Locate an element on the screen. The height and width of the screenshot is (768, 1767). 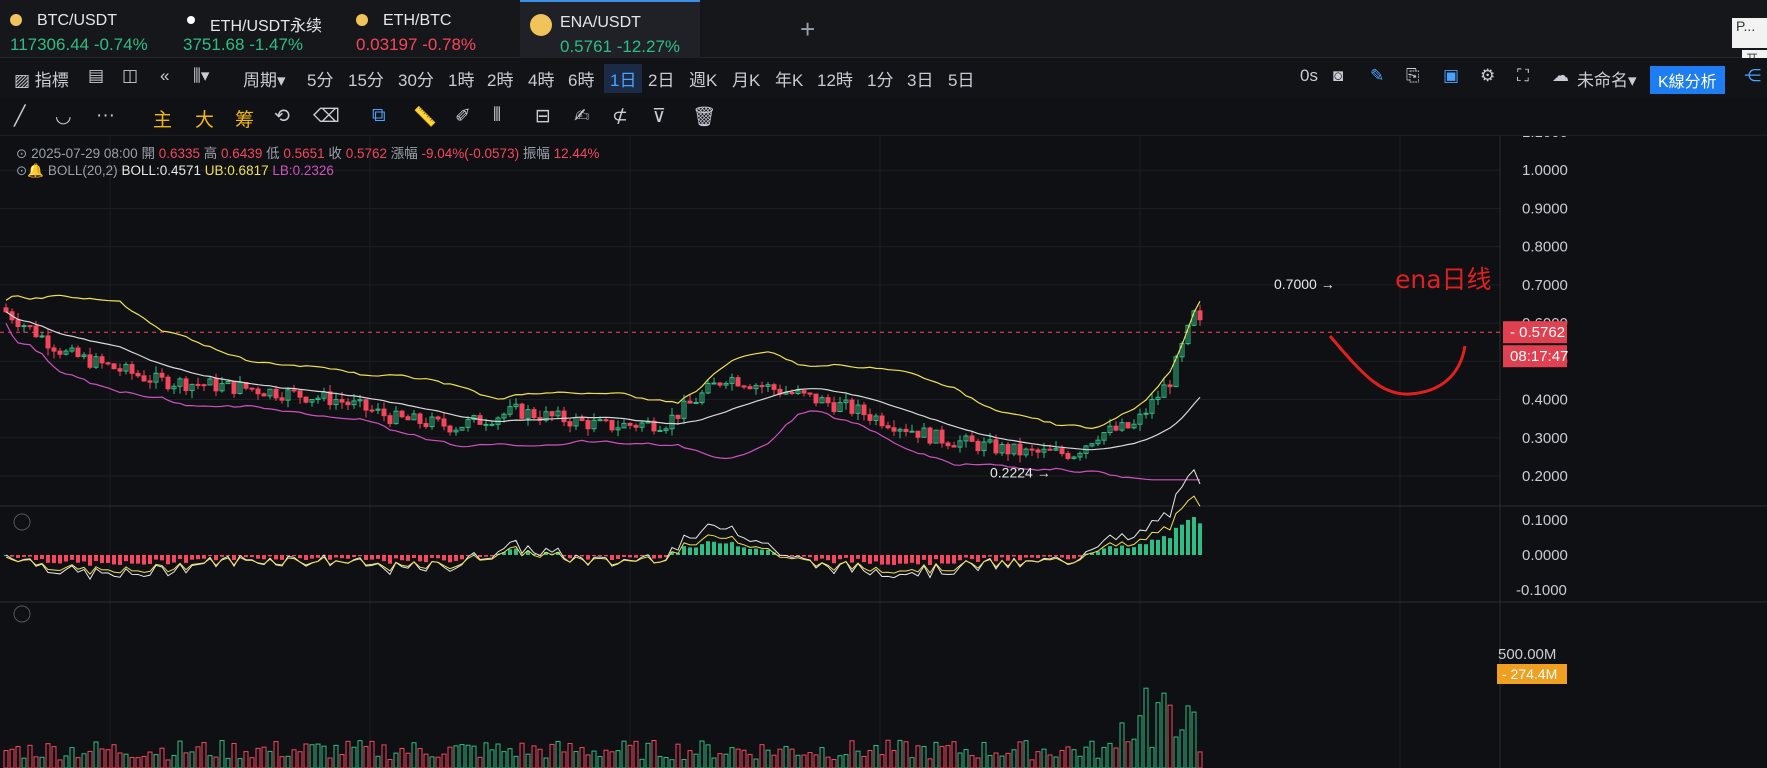
chip-label: 筹 is located at coordinates (244, 118).